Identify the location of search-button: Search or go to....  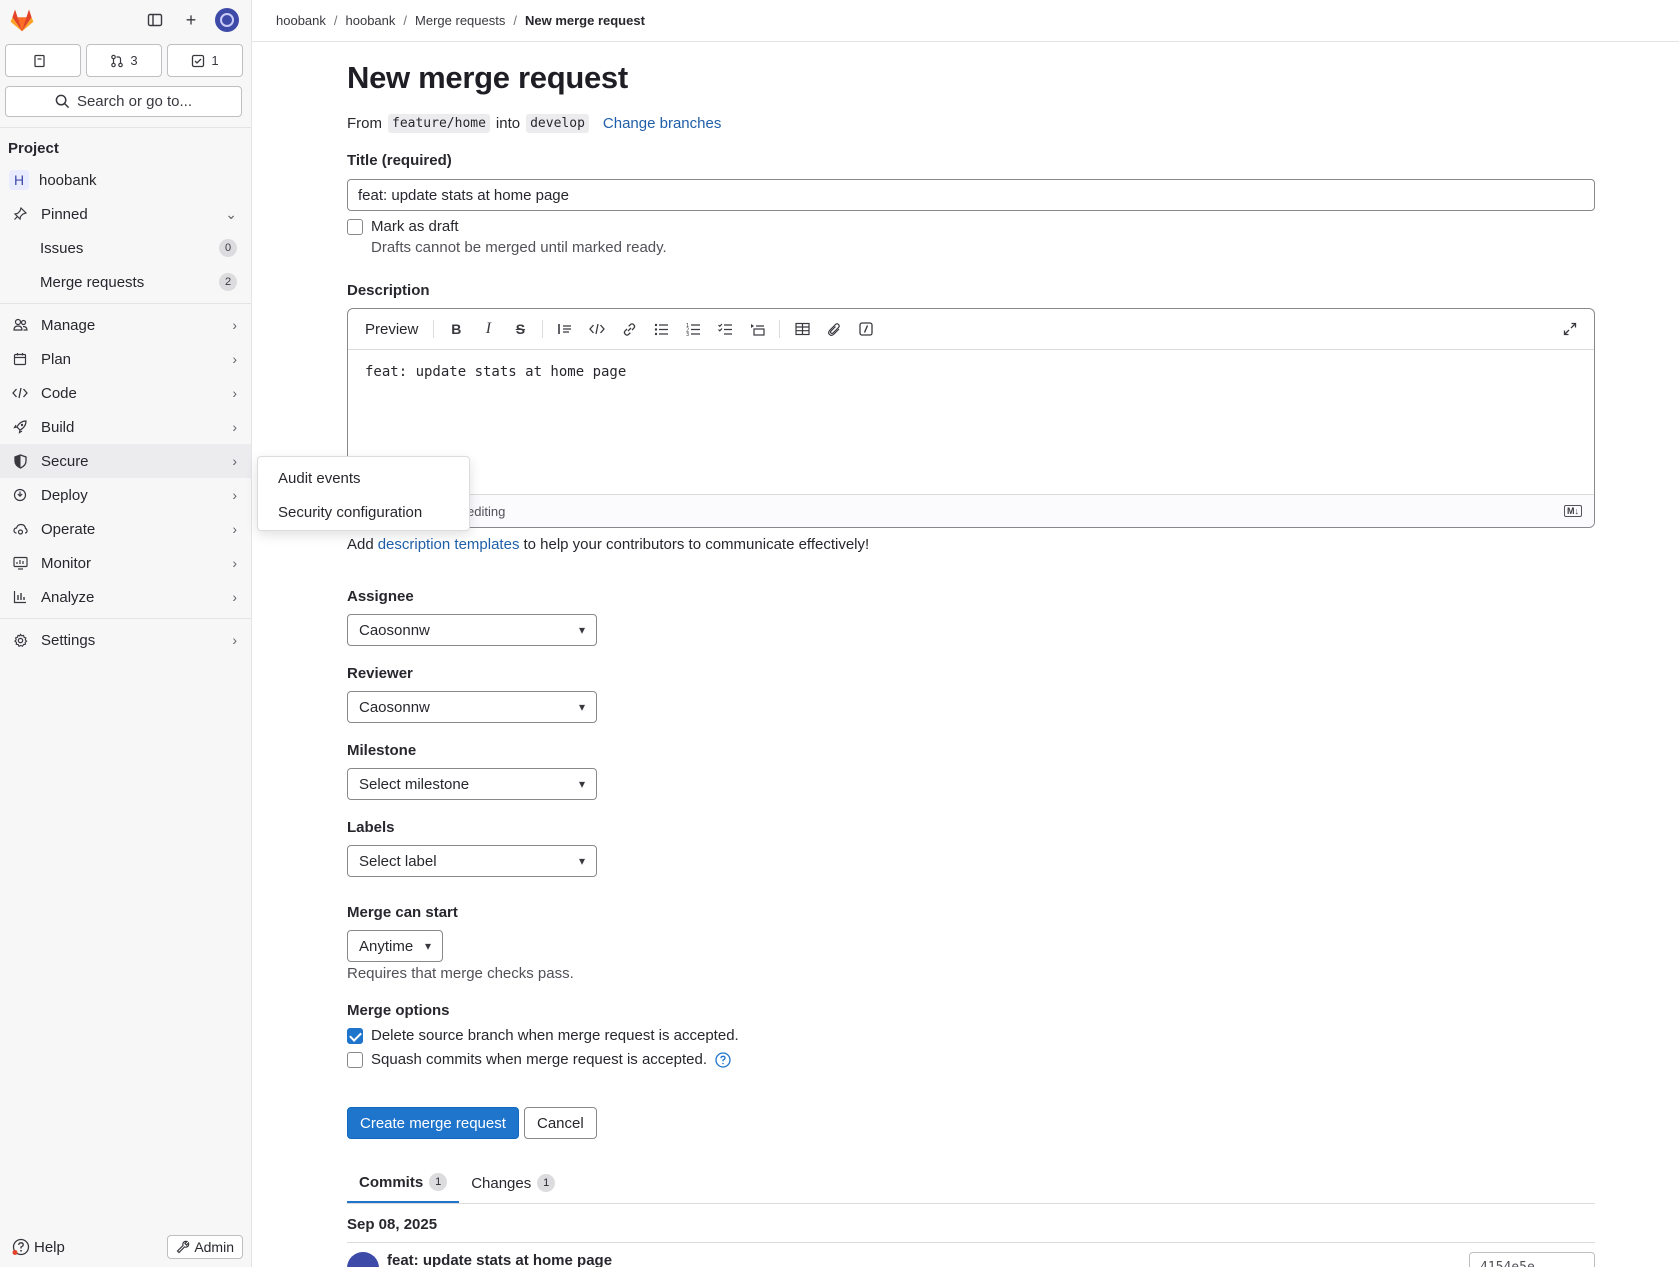
(123, 101).